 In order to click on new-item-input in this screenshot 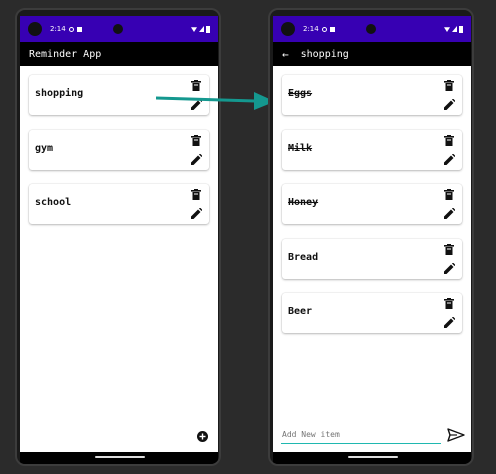, I will do `click(361, 436)`.